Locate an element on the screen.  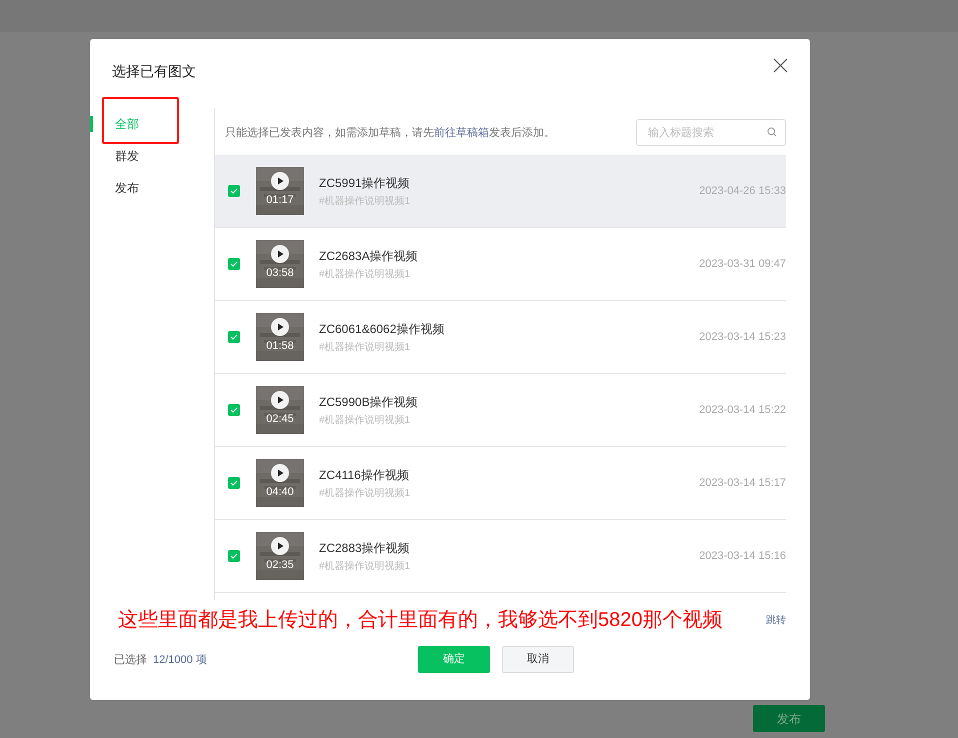
video-title: ZC2683A操作视频 is located at coordinates (368, 256).